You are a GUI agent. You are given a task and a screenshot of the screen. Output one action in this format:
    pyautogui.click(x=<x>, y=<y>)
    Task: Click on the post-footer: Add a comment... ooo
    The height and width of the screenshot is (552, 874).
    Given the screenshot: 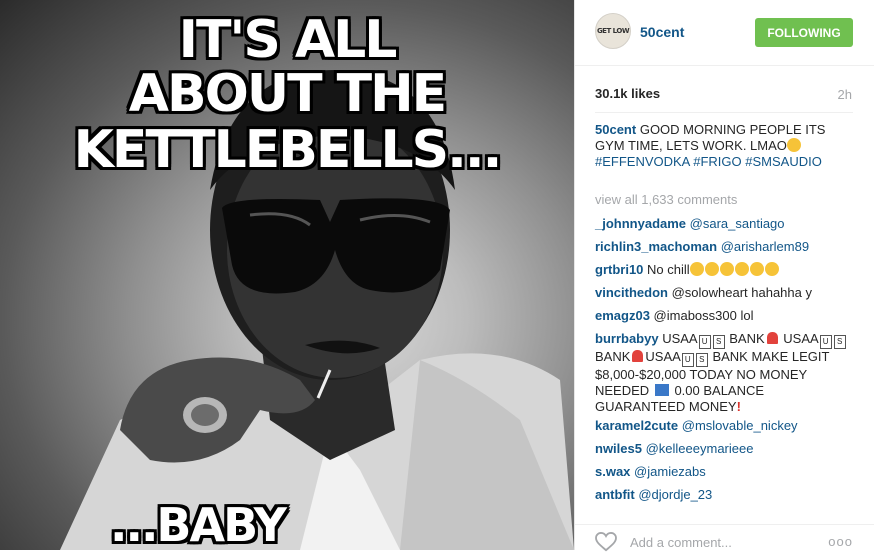 What is the action you would take?
    pyautogui.click(x=724, y=538)
    